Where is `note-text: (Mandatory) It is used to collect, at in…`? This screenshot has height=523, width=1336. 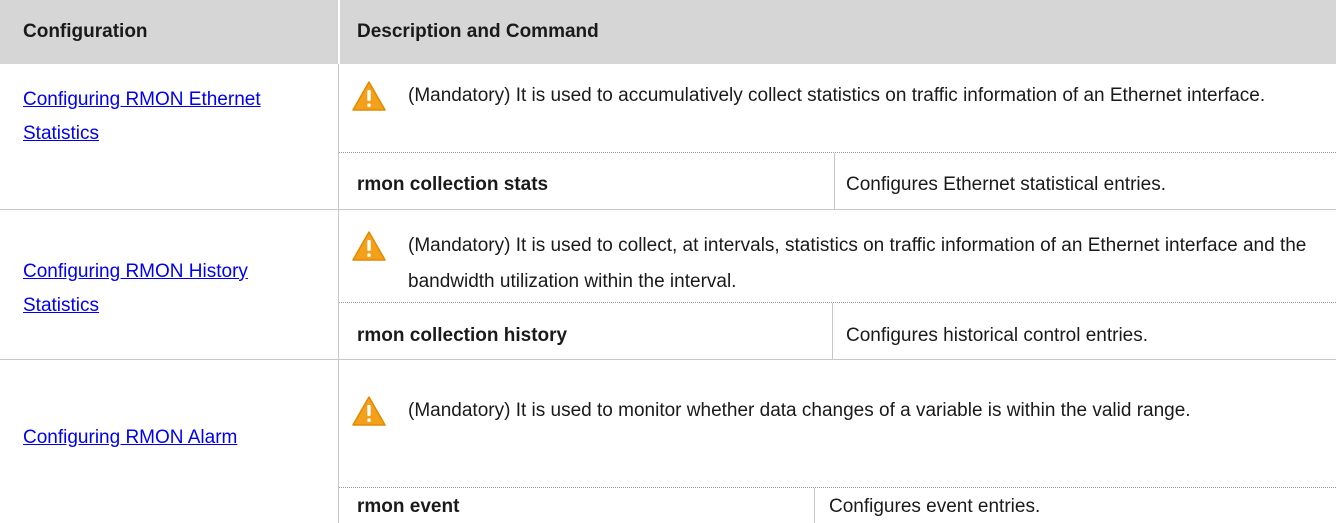 note-text: (Mandatory) It is used to collect, at in… is located at coordinates (857, 263).